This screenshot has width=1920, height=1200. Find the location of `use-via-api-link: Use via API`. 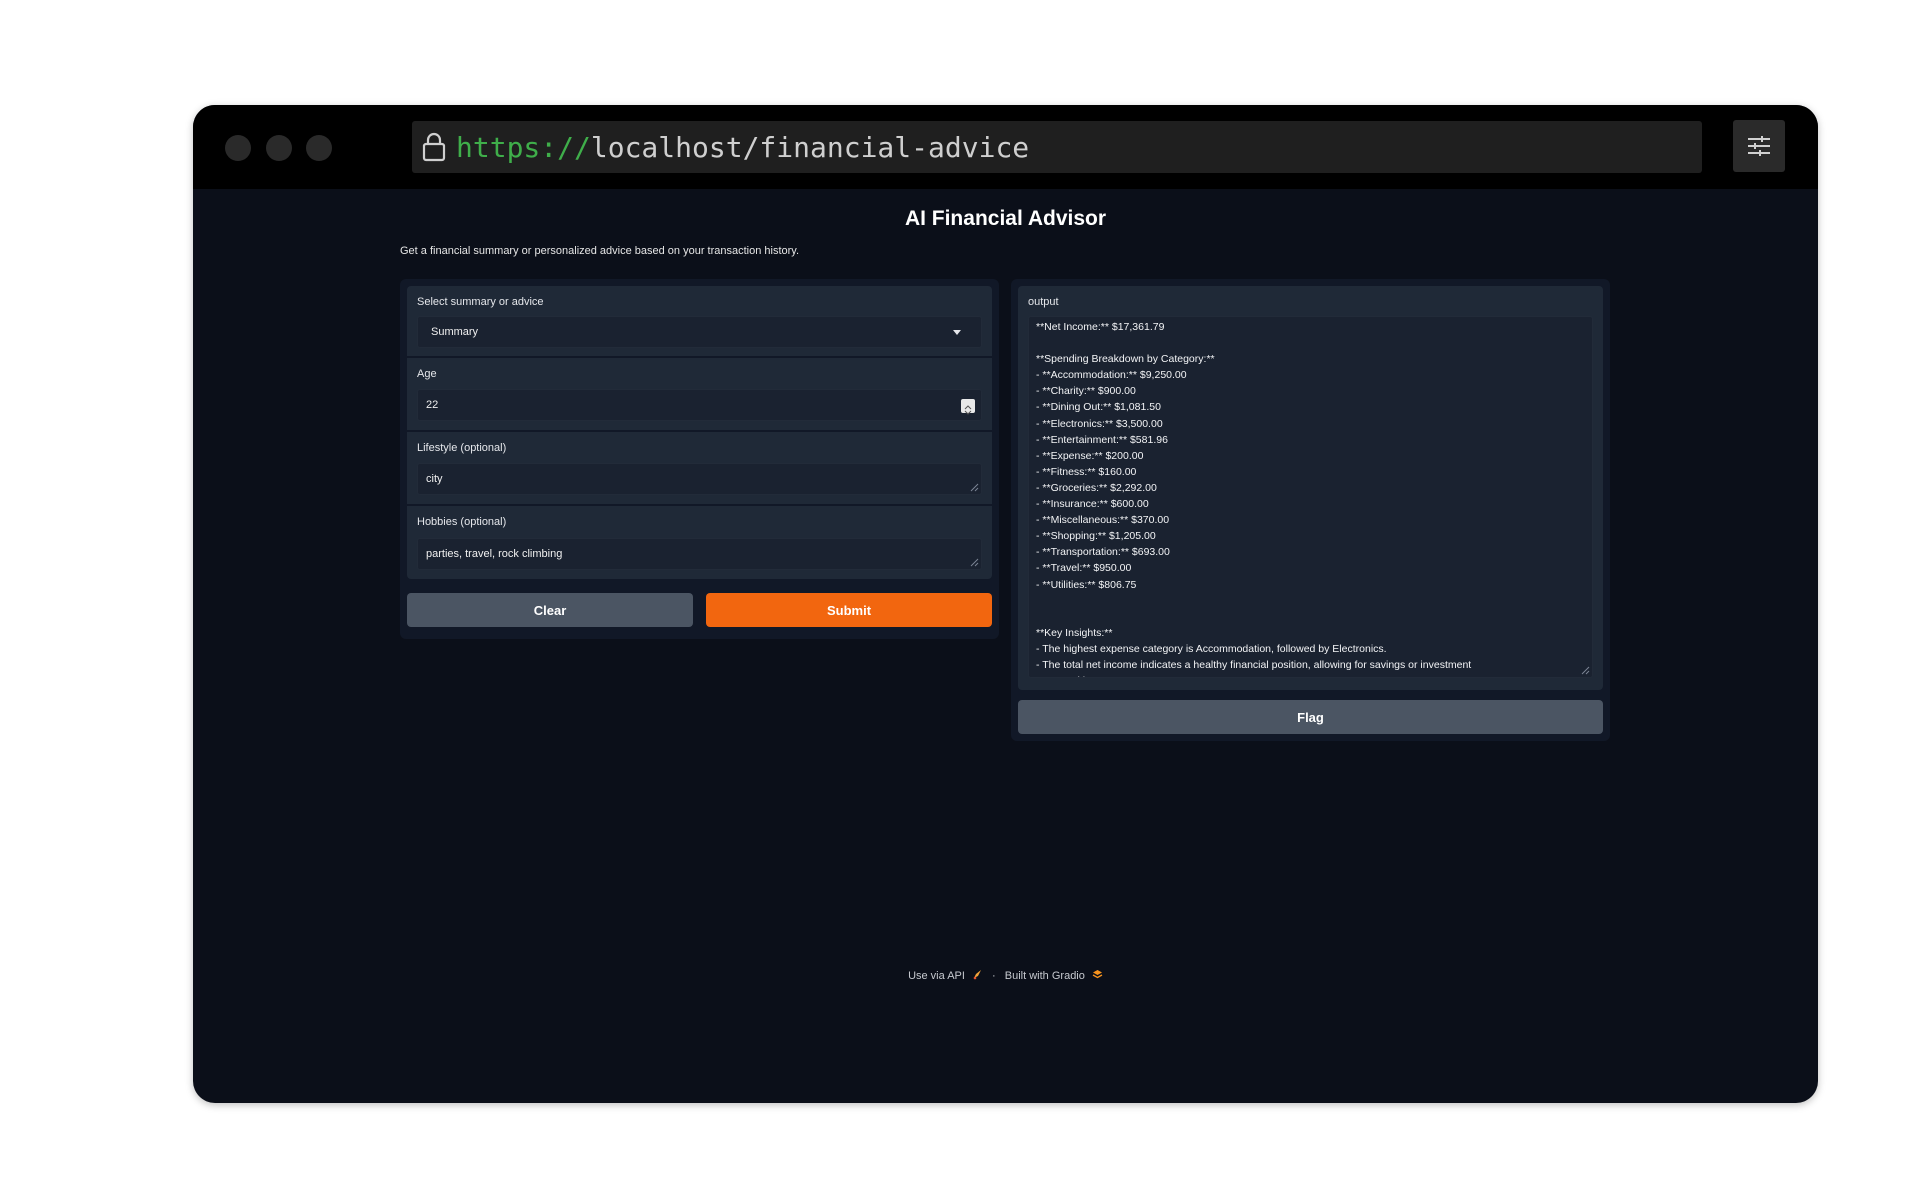

use-via-api-link: Use via API is located at coordinates (936, 976).